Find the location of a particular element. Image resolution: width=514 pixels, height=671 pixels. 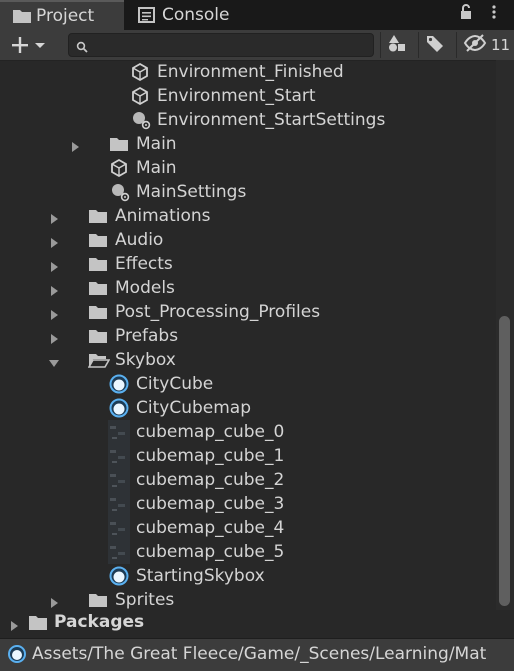

hidden-packages-toggle: 11 is located at coordinates (485, 45).